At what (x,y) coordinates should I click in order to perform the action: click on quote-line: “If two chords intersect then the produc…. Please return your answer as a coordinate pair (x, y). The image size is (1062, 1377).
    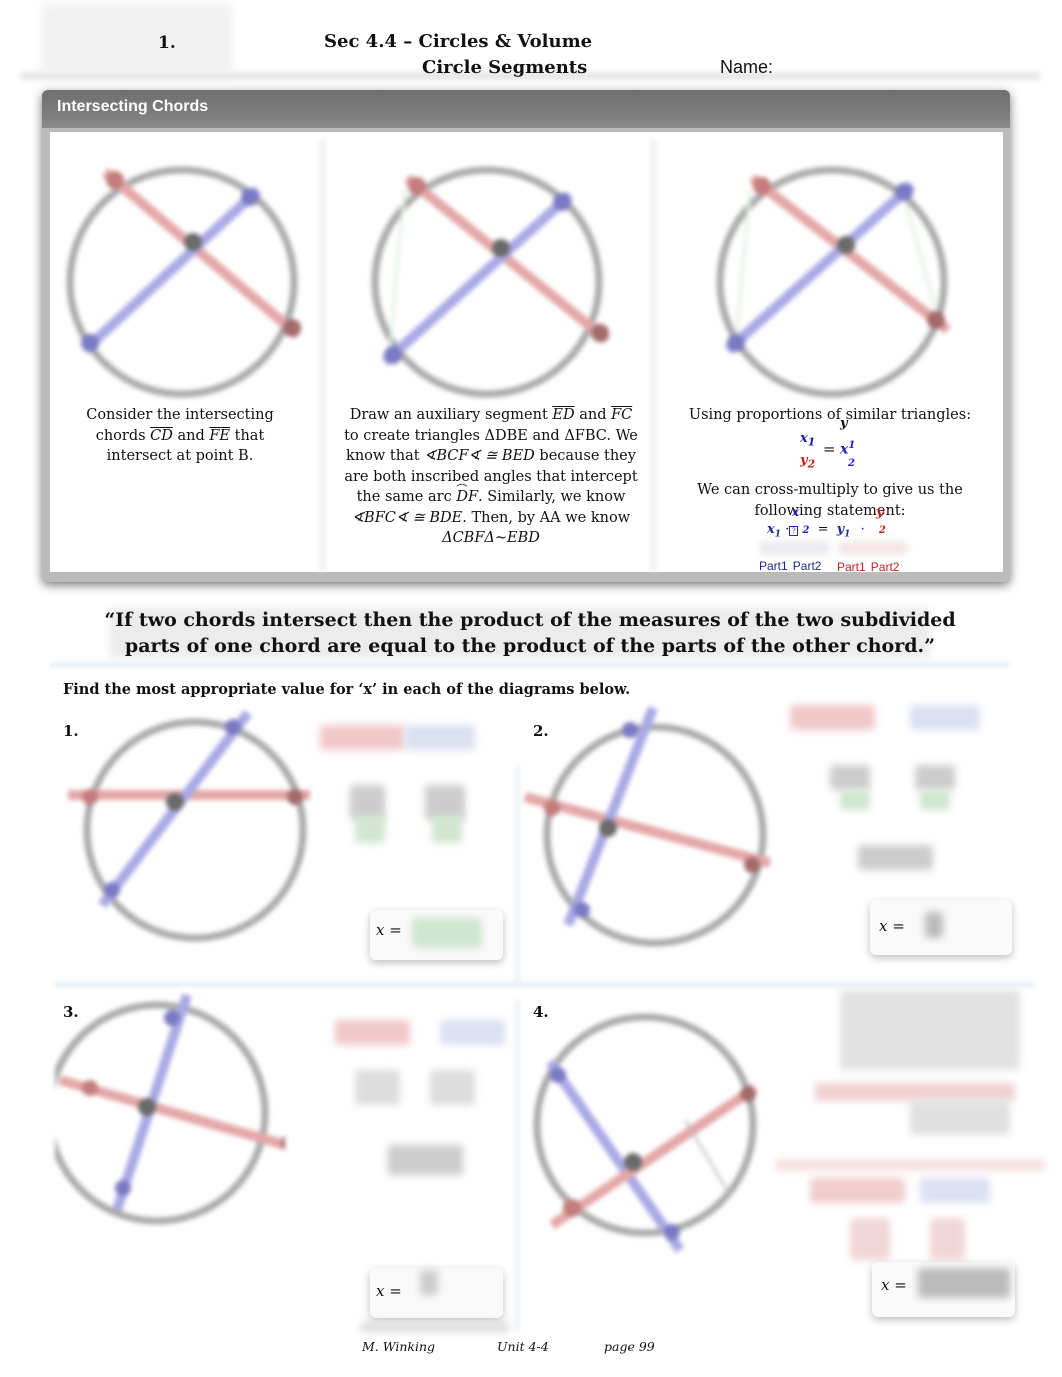
    Looking at the image, I should click on (530, 620).